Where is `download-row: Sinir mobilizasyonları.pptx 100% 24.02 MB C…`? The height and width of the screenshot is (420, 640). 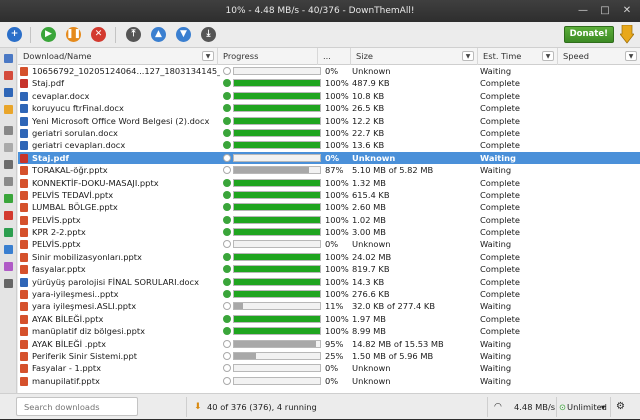
download-row: Sinir mobilizasyonları.pptx 100% 24.02 MB C… is located at coordinates (329, 257).